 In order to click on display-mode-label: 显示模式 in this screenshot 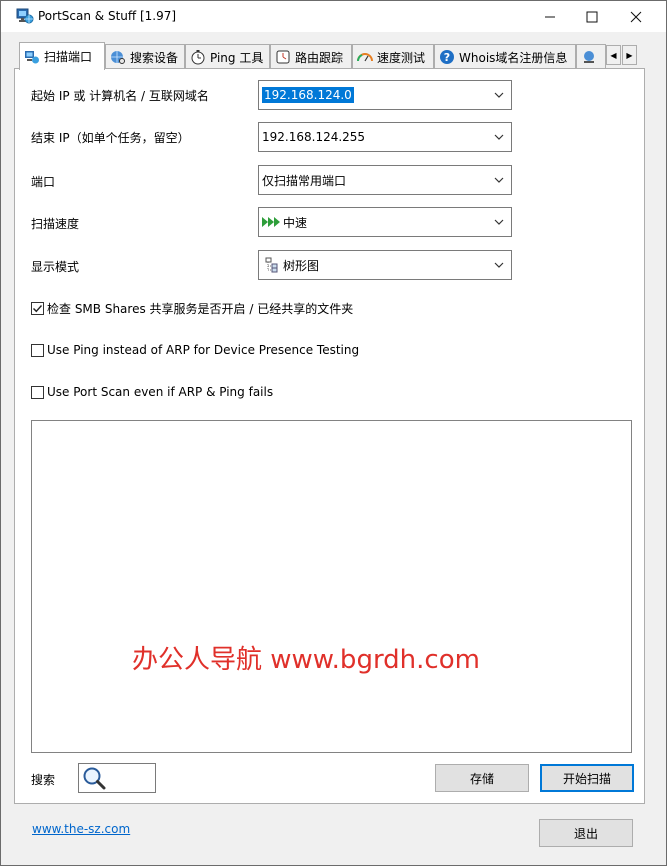, I will do `click(55, 267)`.